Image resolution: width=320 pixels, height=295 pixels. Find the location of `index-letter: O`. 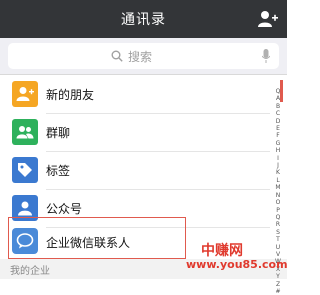

index-letter: O is located at coordinates (278, 202).